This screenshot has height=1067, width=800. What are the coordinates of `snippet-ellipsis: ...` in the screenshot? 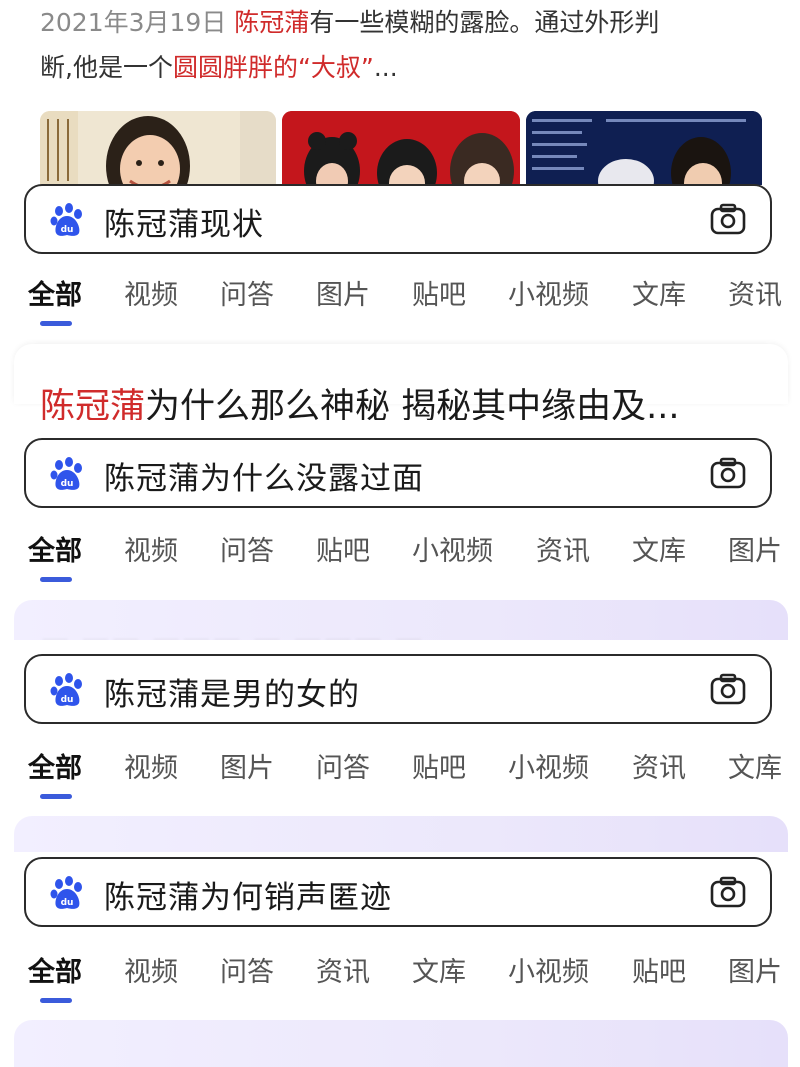 It's located at (385, 67).